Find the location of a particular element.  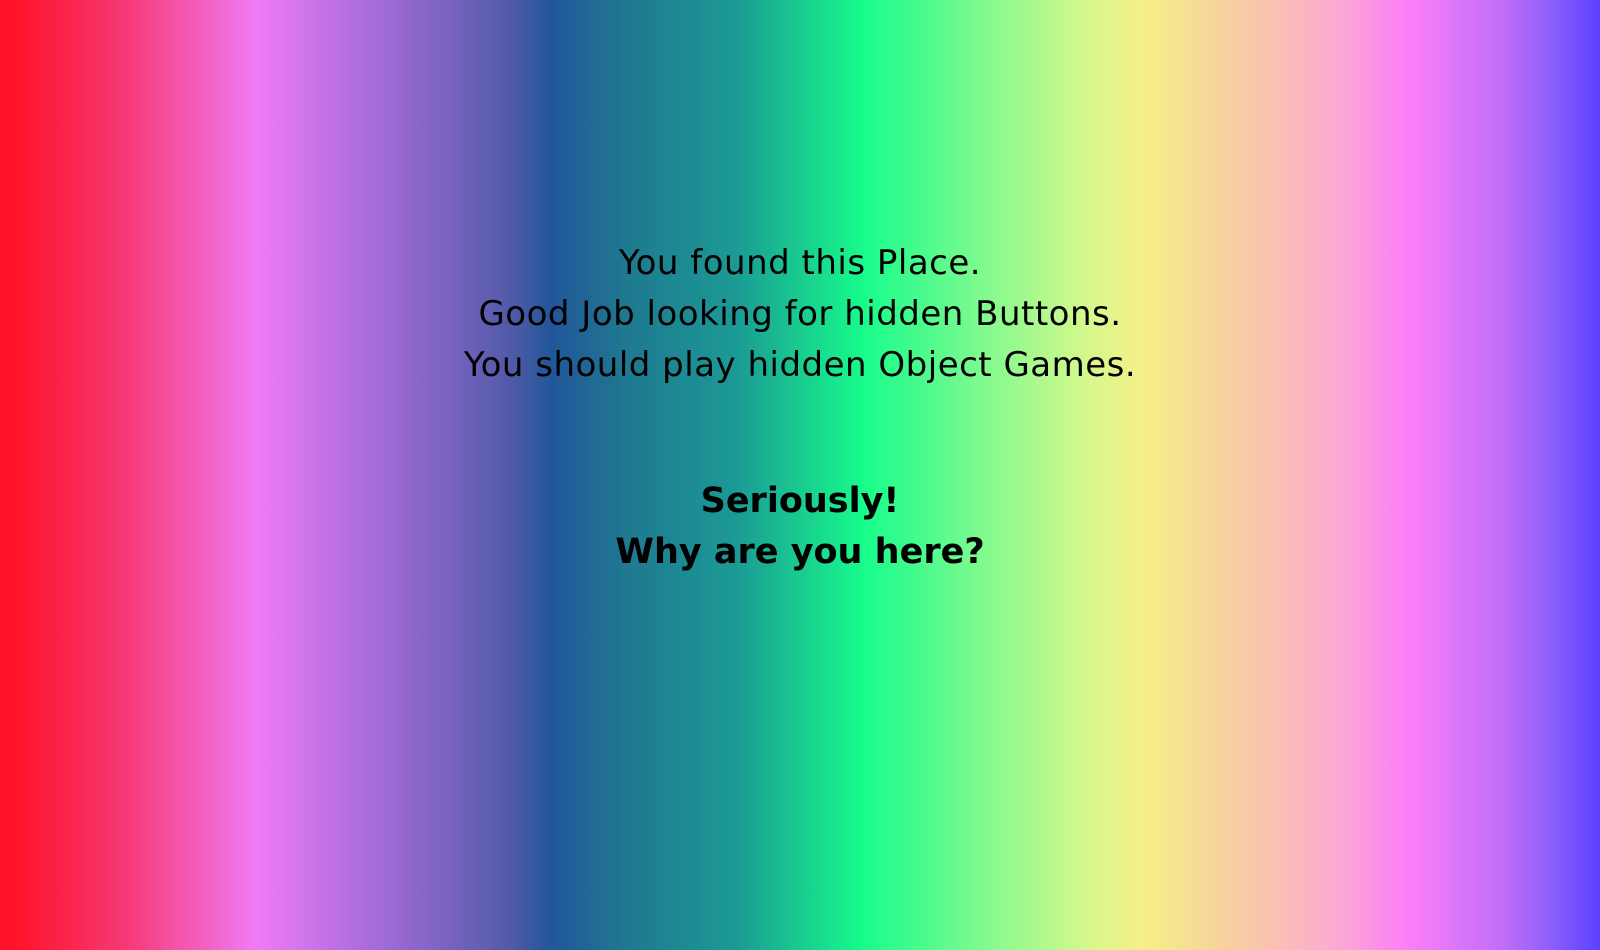

message-line-2: Good Job looking for hidden Buttons. is located at coordinates (800, 314).